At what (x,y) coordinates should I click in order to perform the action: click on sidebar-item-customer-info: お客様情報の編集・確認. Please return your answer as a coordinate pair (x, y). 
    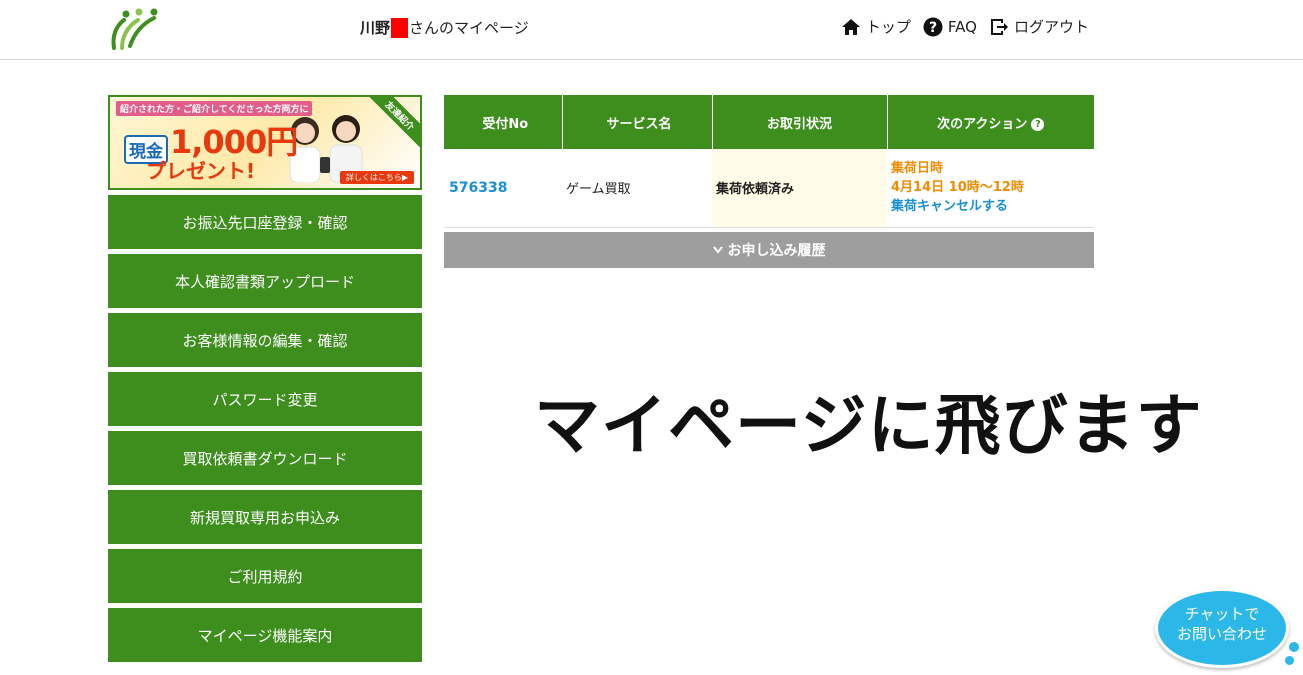
    Looking at the image, I should click on (265, 340).